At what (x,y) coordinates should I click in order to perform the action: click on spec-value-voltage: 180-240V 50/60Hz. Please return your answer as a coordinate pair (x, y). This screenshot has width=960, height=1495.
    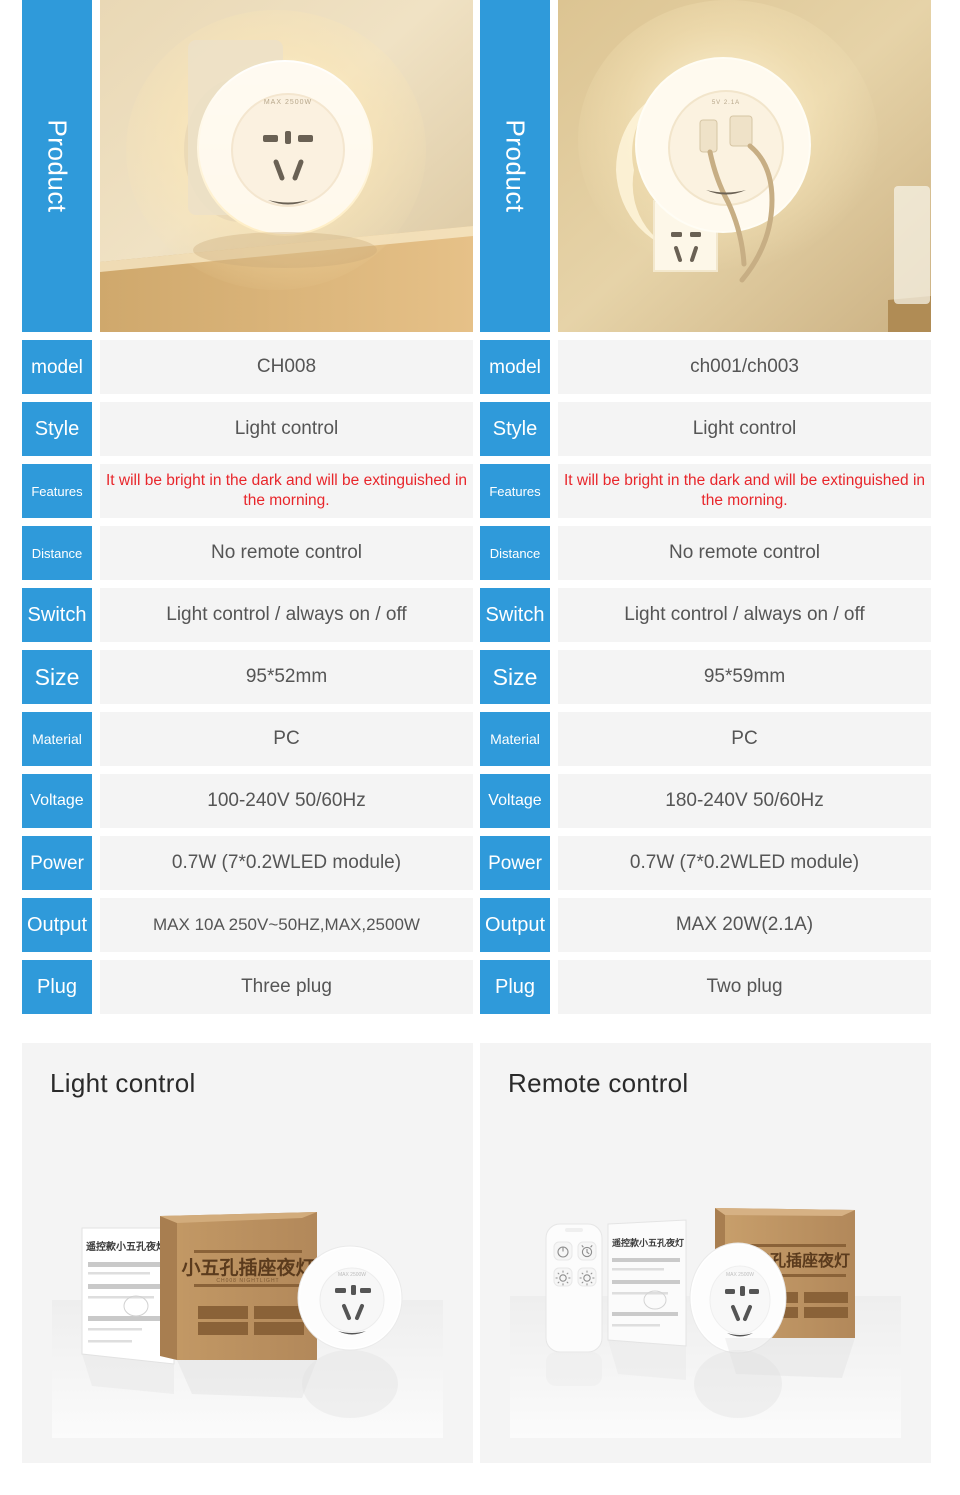
    Looking at the image, I should click on (744, 801).